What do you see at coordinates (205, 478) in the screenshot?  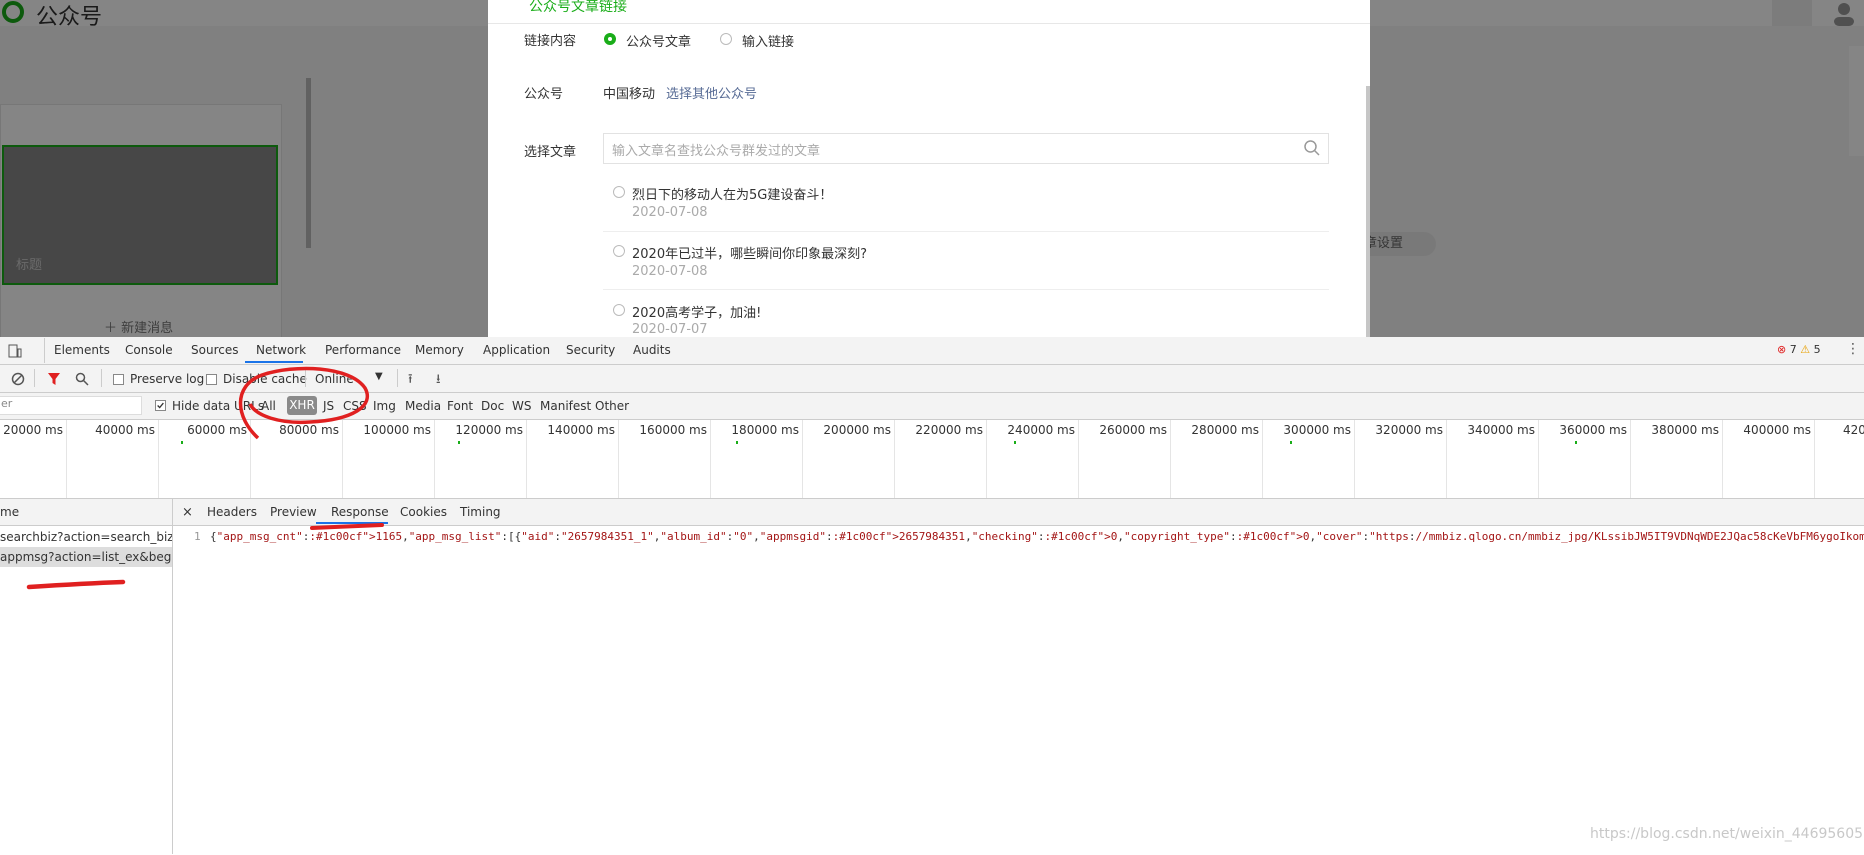 I see `red-annotations` at bounding box center [205, 478].